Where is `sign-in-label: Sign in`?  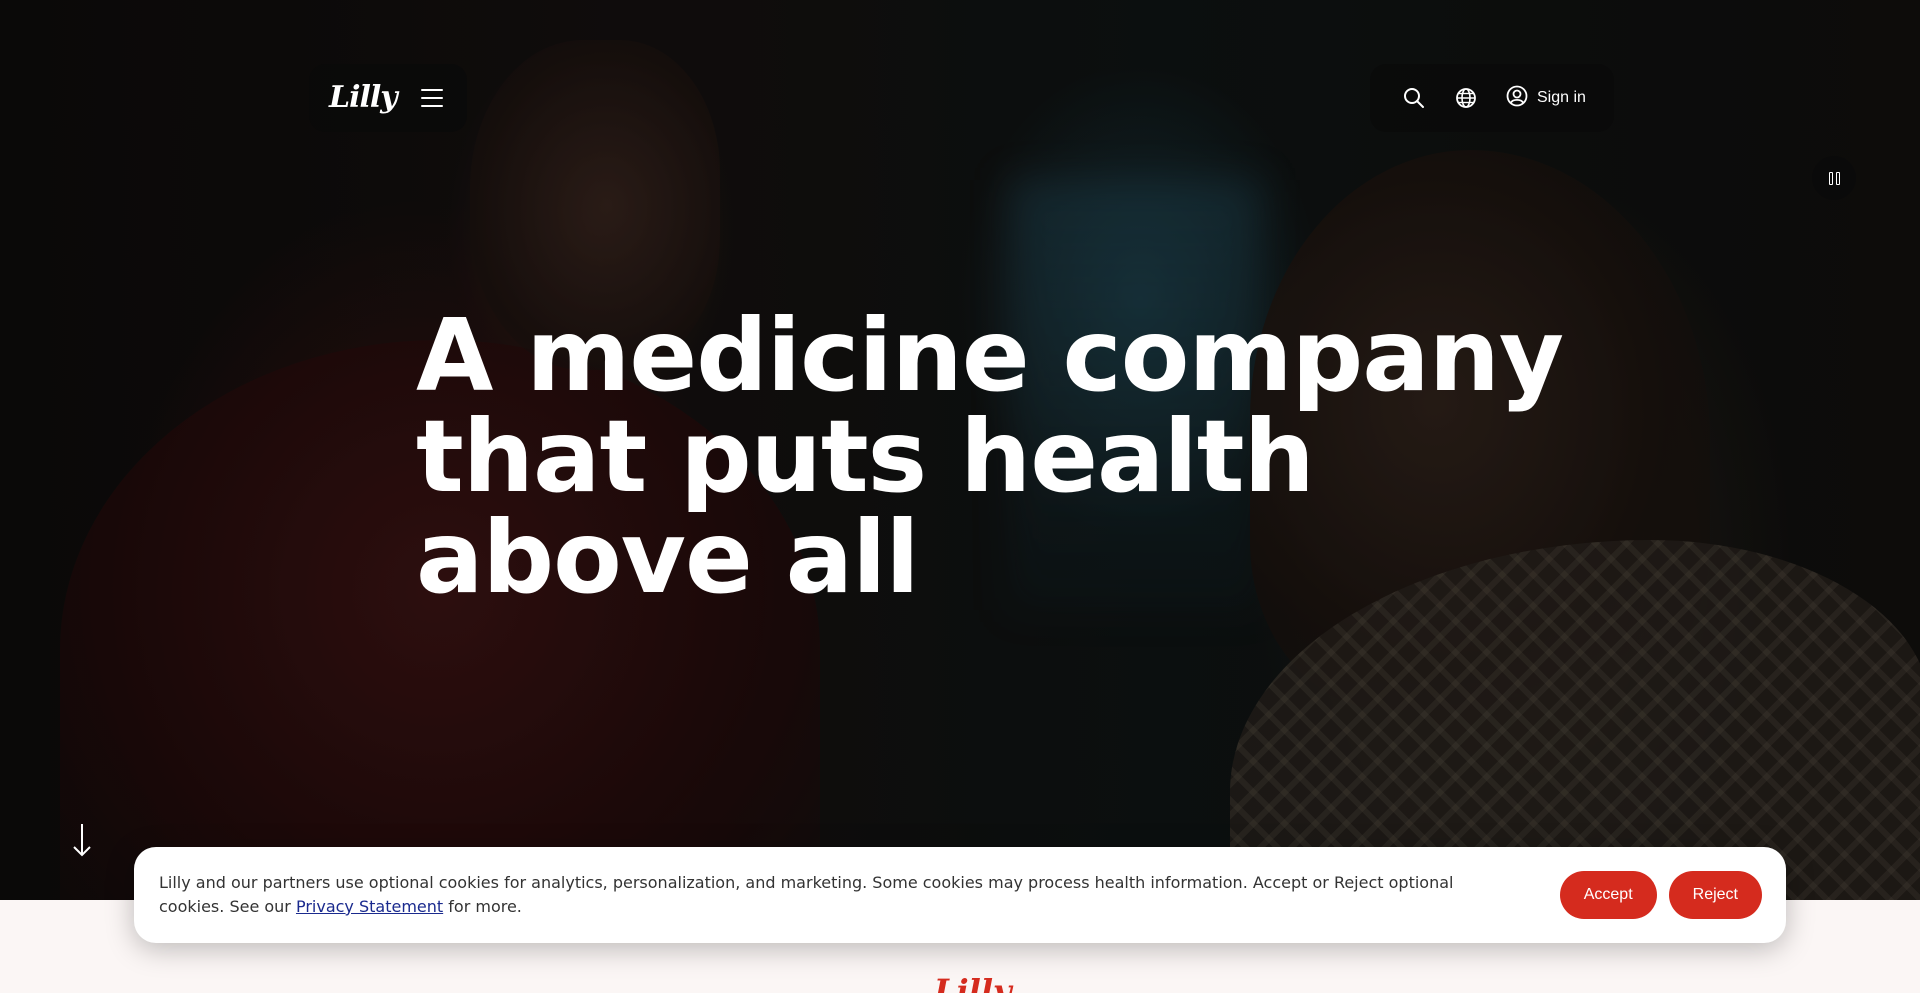
sign-in-label: Sign in is located at coordinates (1561, 97).